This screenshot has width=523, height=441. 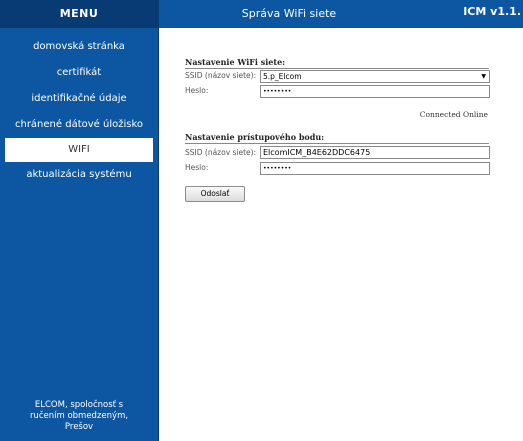 What do you see at coordinates (79, 14) in the screenshot?
I see `menu-title: MENU` at bounding box center [79, 14].